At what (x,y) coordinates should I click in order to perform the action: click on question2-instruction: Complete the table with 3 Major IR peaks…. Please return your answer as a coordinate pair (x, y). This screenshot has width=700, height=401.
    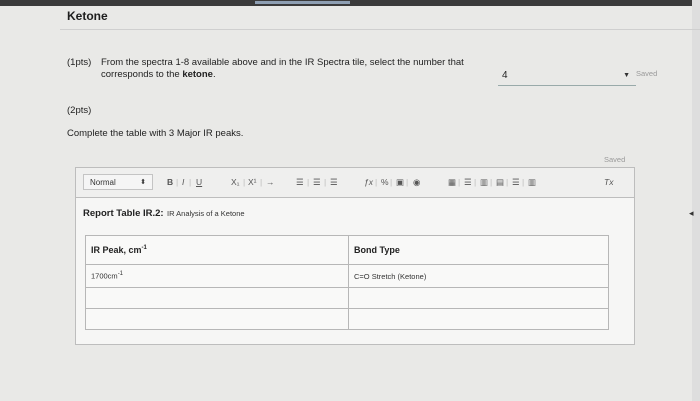
    Looking at the image, I should click on (155, 133).